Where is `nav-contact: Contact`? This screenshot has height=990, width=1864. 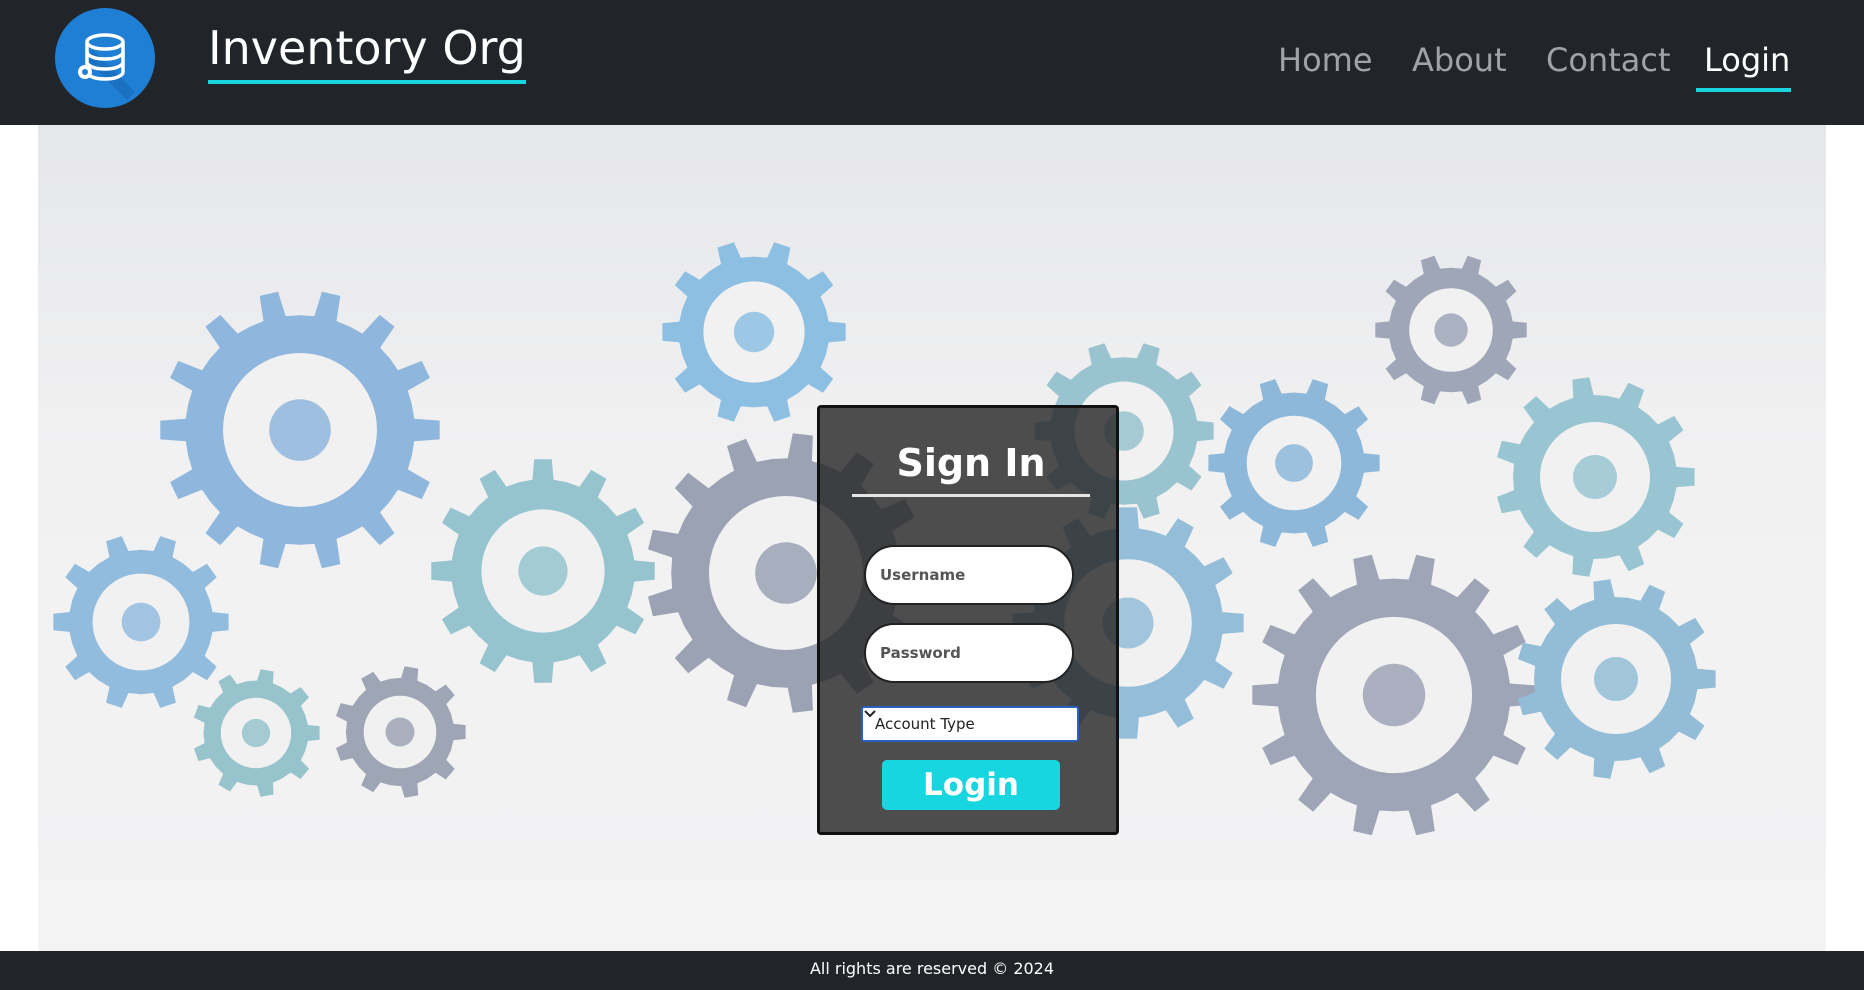
nav-contact: Contact is located at coordinates (1608, 60).